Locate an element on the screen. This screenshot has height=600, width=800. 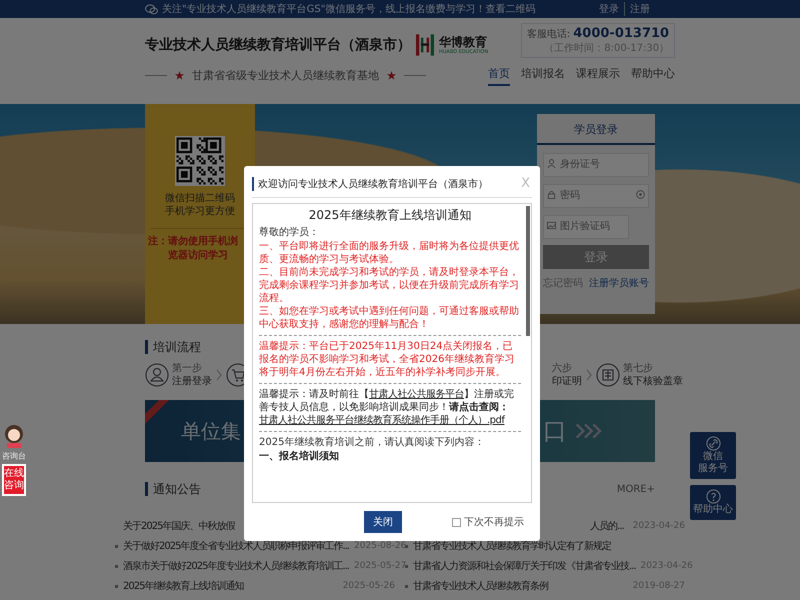
avatar-icon is located at coordinates (14, 436).